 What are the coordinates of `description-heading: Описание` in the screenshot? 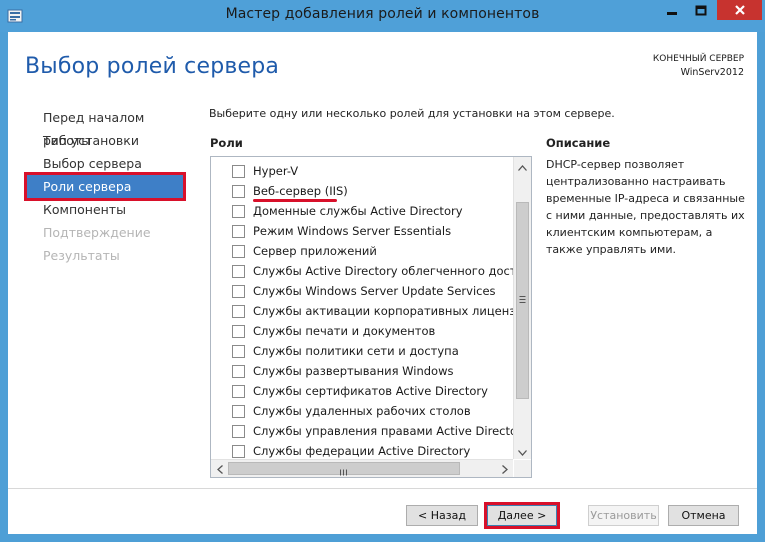 It's located at (578, 143).